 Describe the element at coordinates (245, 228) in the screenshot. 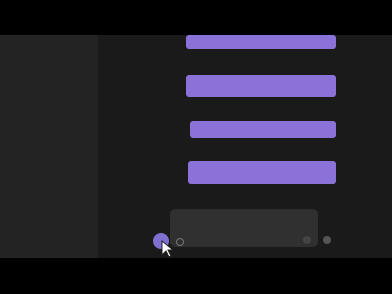

I see `composer-text` at that location.